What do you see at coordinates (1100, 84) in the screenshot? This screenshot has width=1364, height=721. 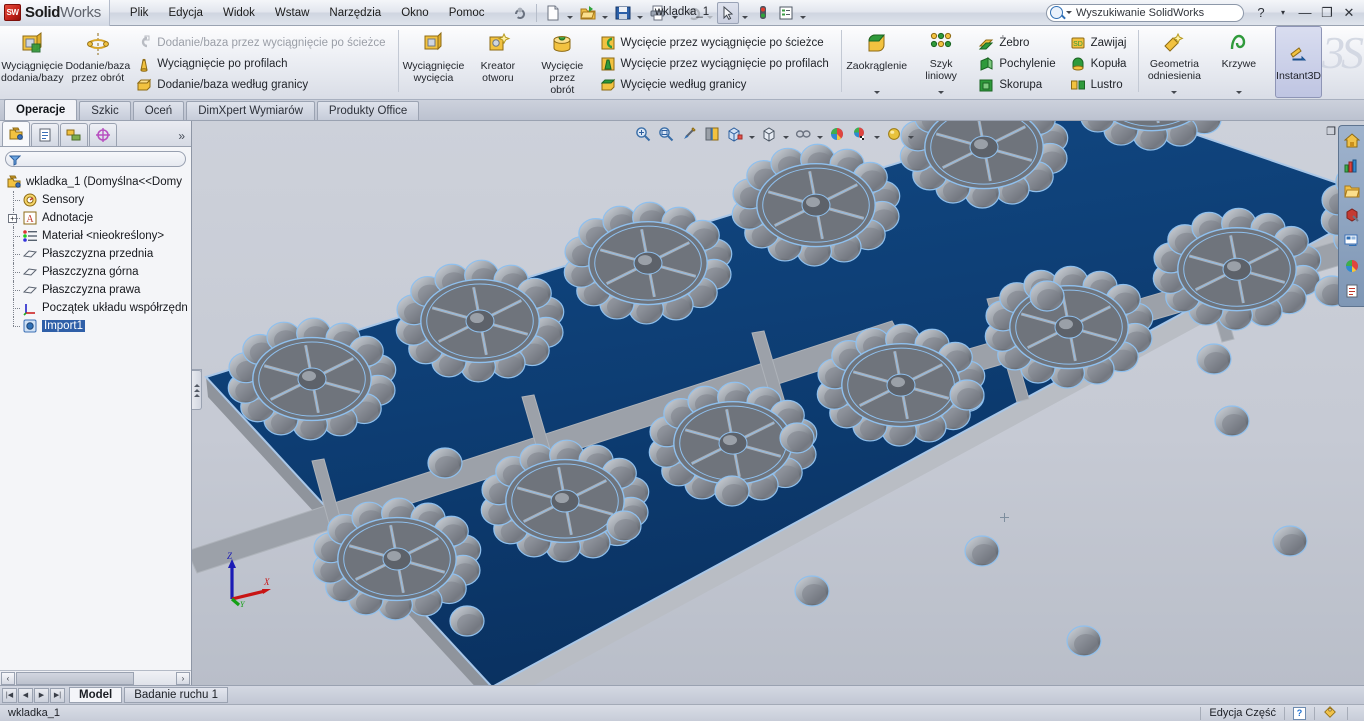 I see `mirror-button: Lustro` at bounding box center [1100, 84].